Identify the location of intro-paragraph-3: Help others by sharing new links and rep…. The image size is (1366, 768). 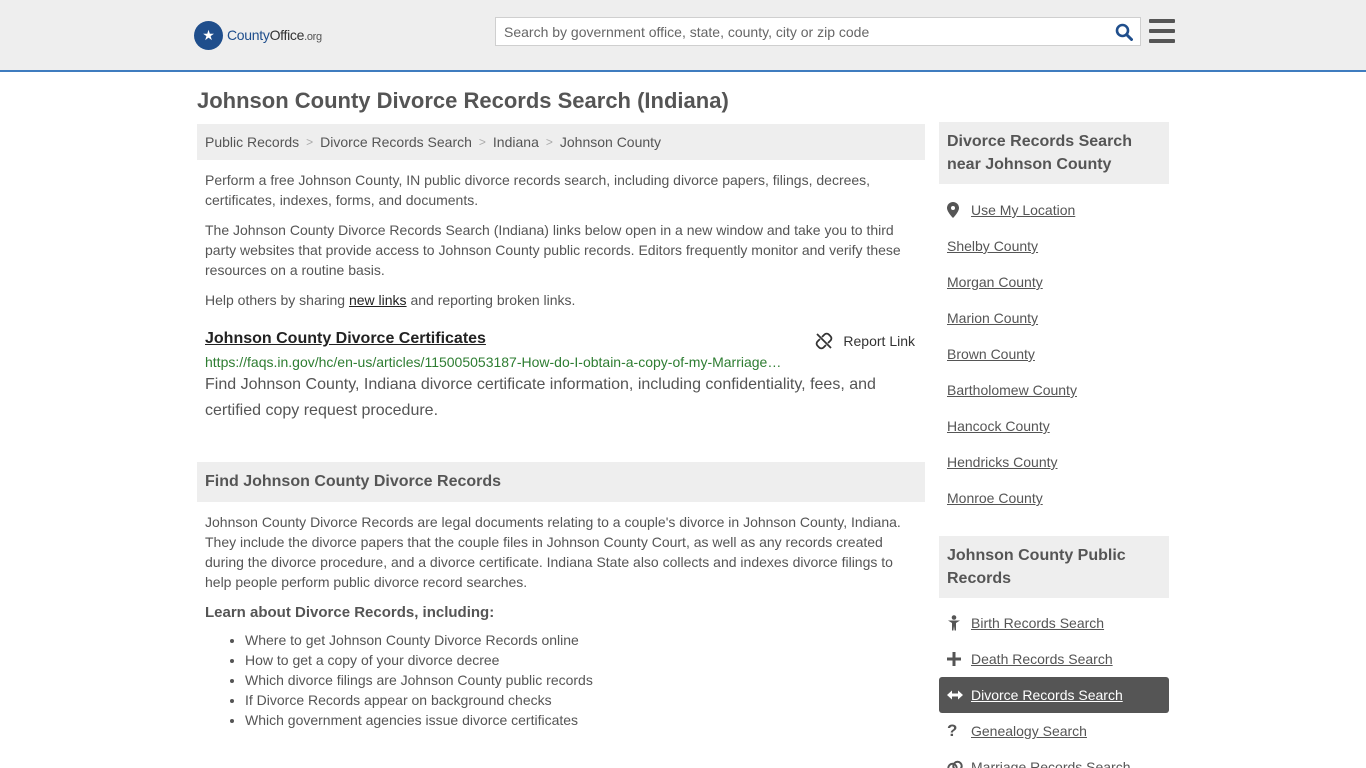
(561, 300).